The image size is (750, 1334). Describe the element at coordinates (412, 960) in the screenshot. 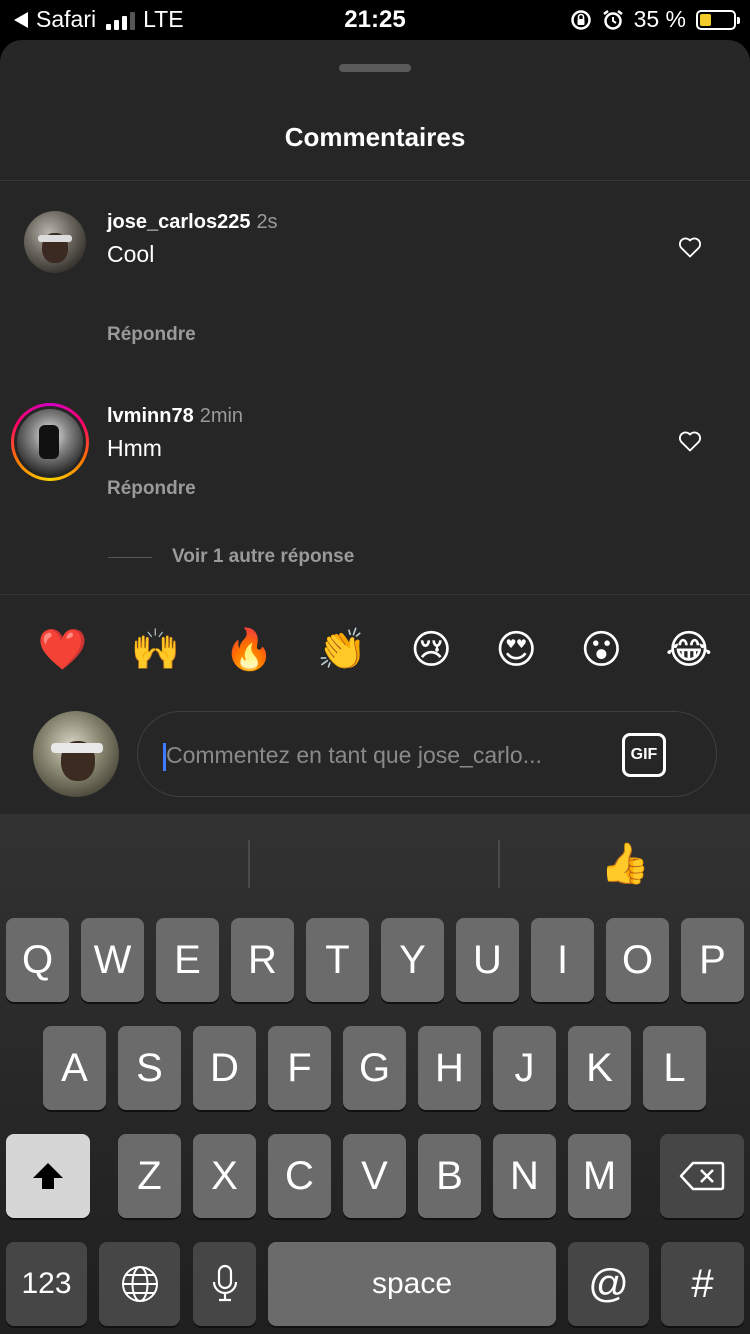

I see `key-y: Y` at that location.